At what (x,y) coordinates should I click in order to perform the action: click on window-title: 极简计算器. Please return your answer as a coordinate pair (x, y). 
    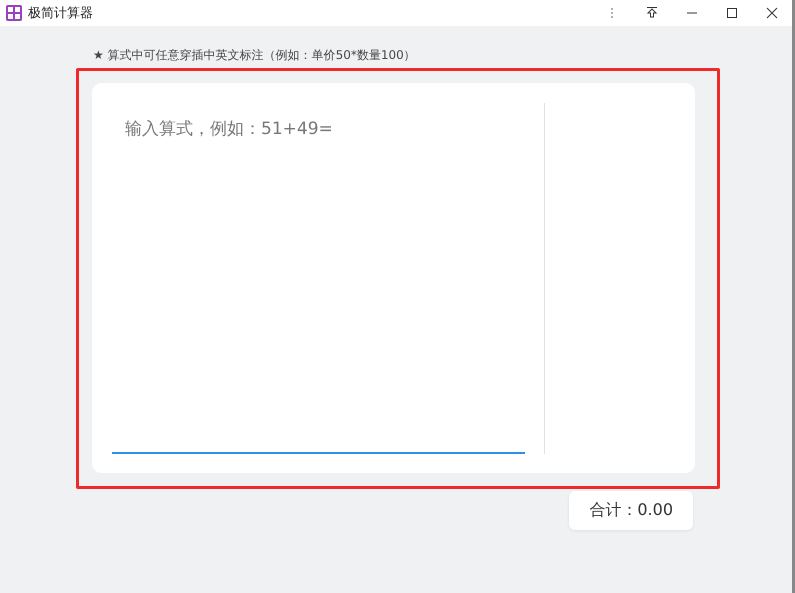
    Looking at the image, I should click on (60, 13).